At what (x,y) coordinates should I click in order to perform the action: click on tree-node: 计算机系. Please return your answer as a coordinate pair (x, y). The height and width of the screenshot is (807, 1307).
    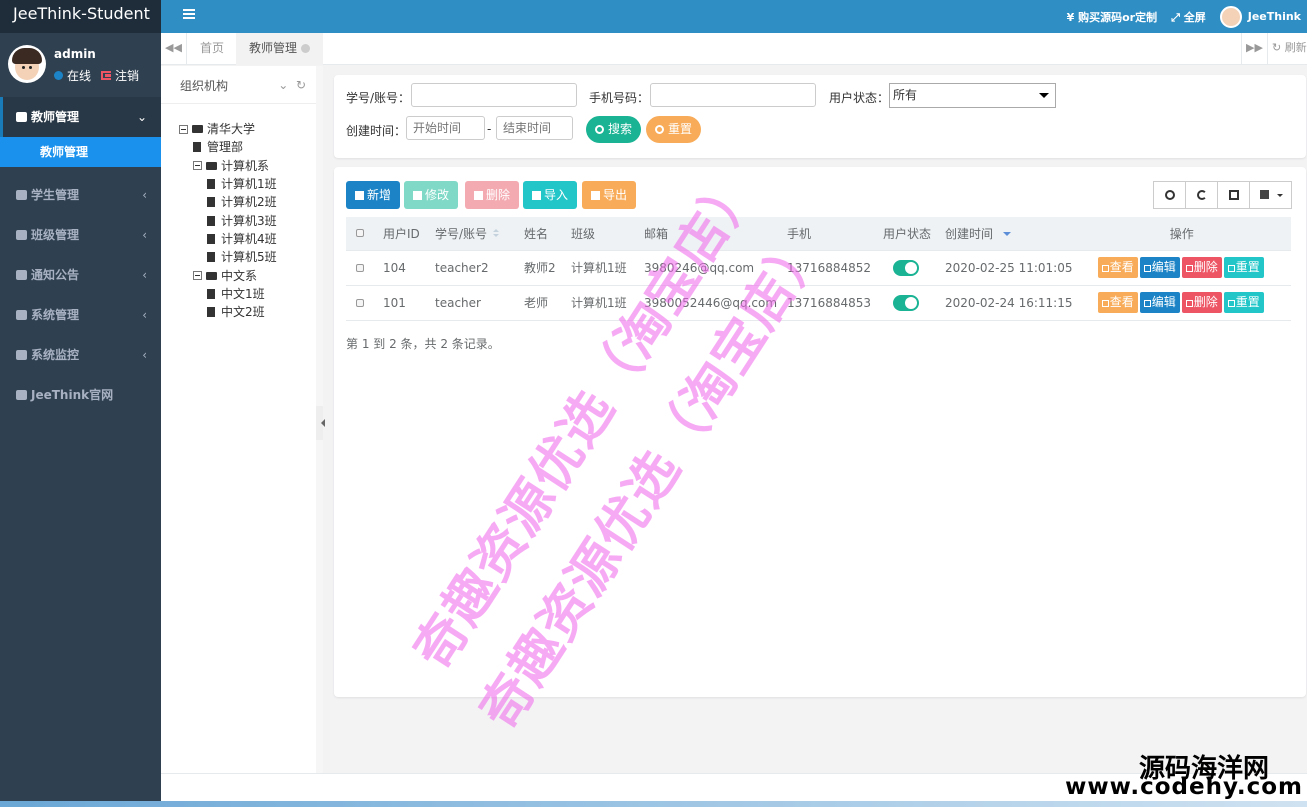
    Looking at the image, I should click on (228, 166).